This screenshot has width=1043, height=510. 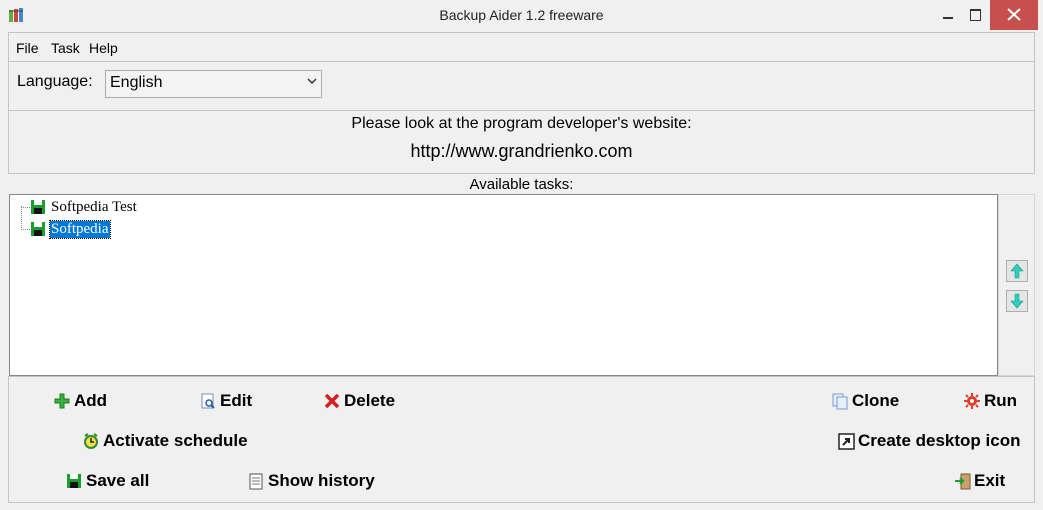 I want to click on arrow-up-icon, so click(x=1017, y=271).